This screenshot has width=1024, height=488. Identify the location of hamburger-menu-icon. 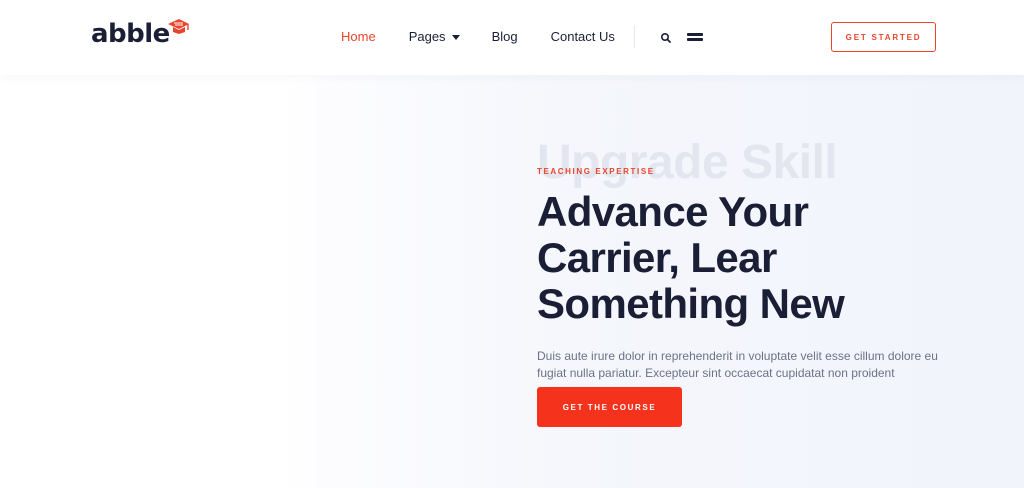
(695, 37).